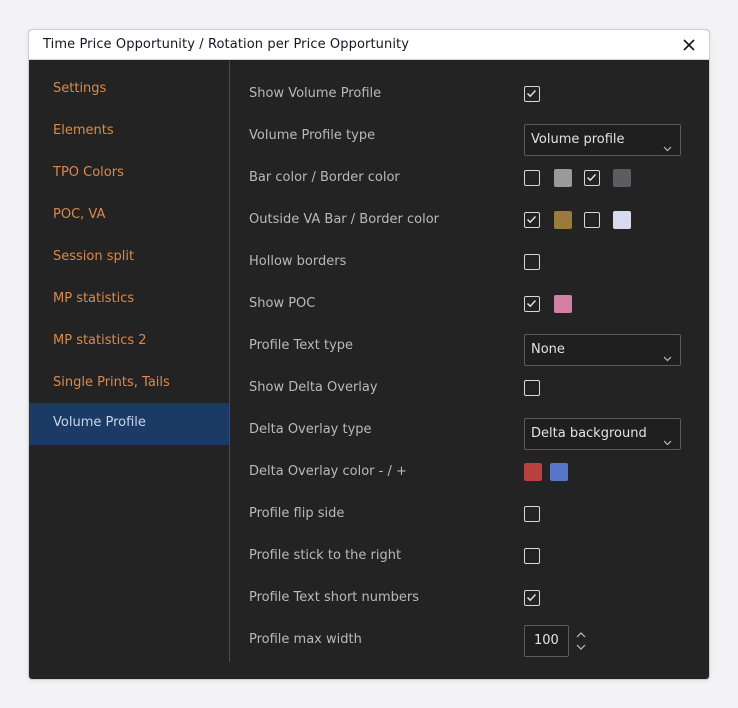  I want to click on row-show-poc: Show POC, so click(469, 305).